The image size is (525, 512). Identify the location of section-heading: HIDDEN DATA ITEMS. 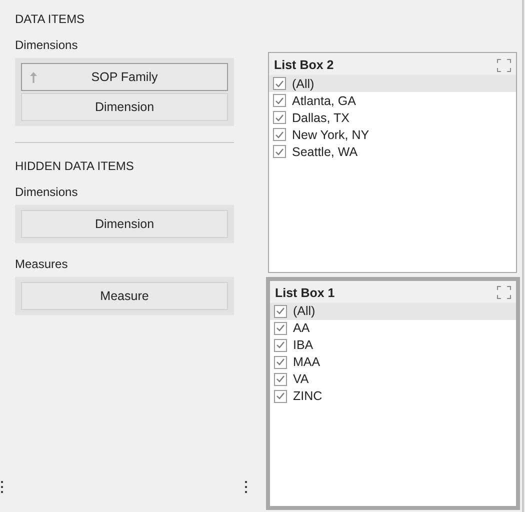
(75, 166).